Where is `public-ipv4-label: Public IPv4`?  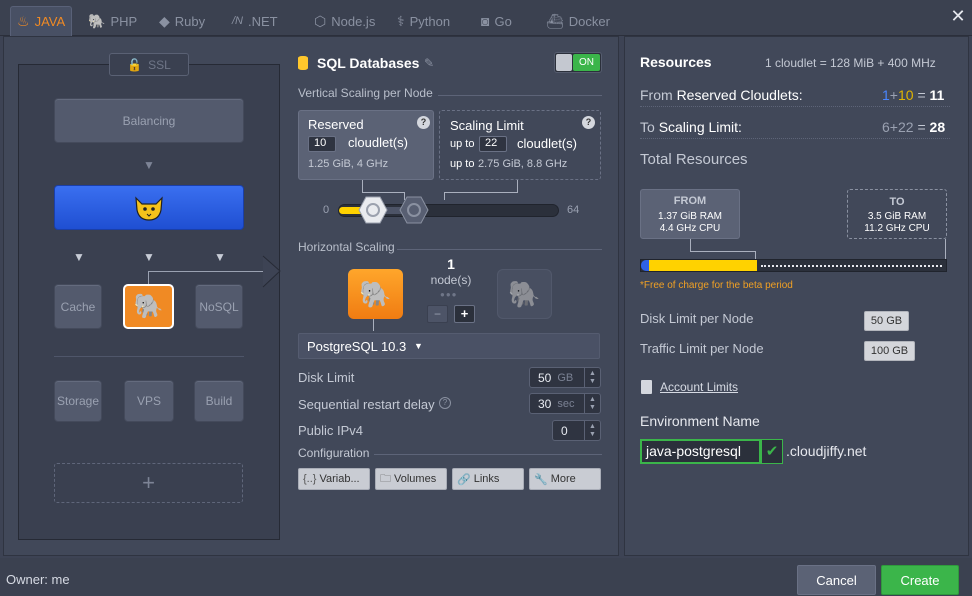
public-ipv4-label: Public IPv4 is located at coordinates (331, 430).